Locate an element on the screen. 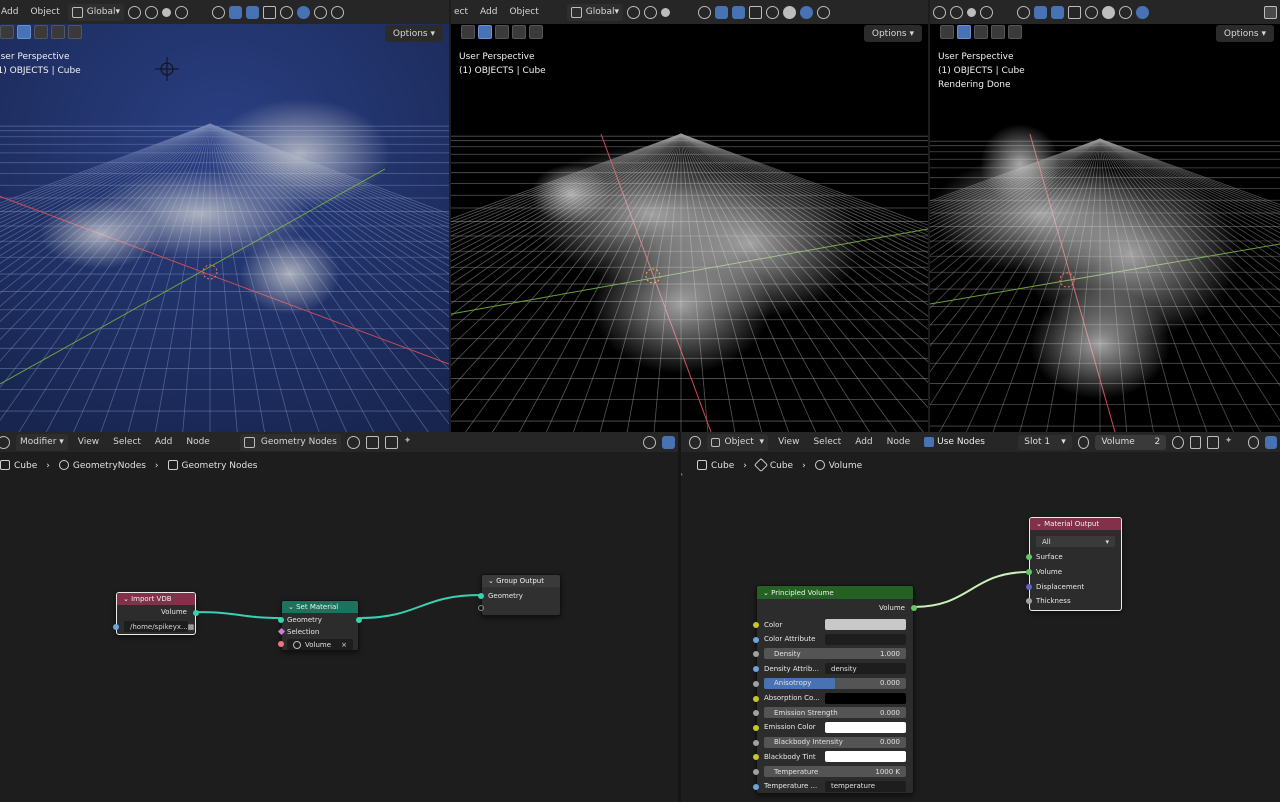 The image size is (1280, 802). input-material-socket is located at coordinates (281, 644).